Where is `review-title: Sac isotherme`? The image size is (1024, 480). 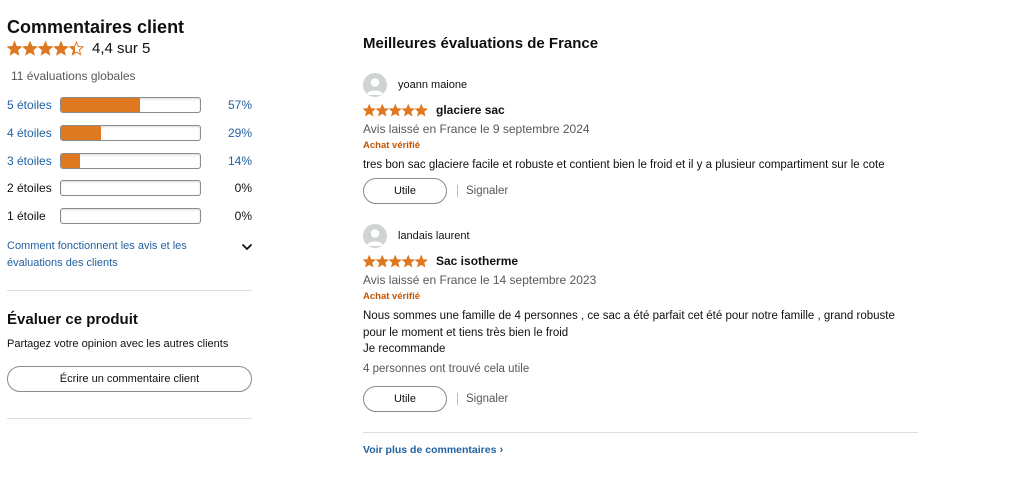
review-title: Sac isotherme is located at coordinates (477, 261).